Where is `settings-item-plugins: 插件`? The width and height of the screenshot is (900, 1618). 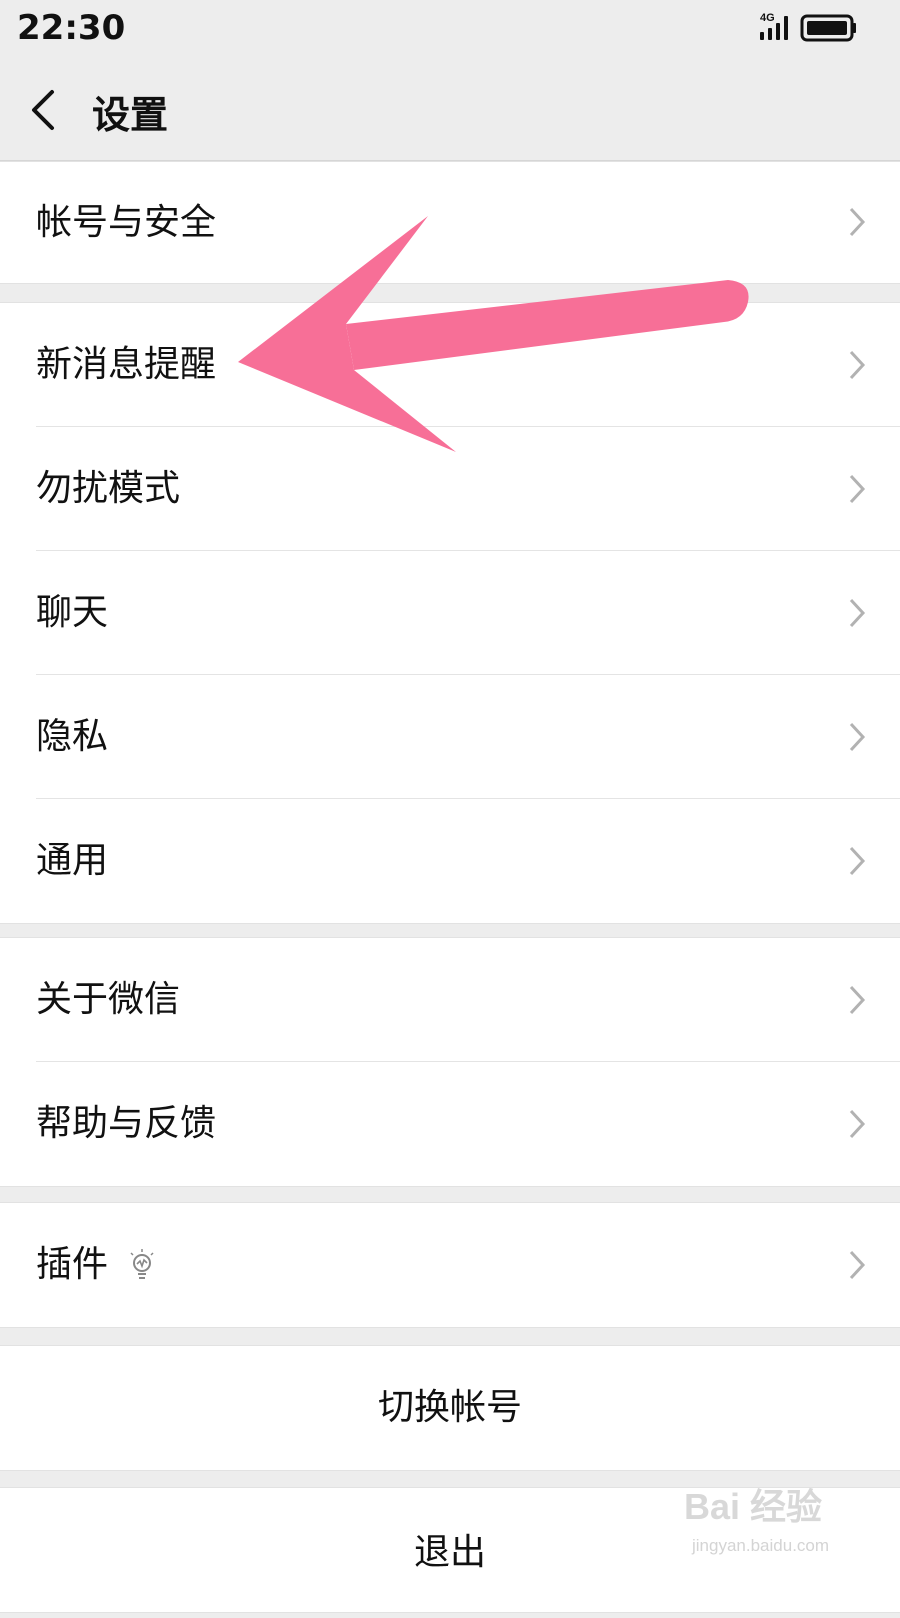 settings-item-plugins: 插件 is located at coordinates (450, 1265).